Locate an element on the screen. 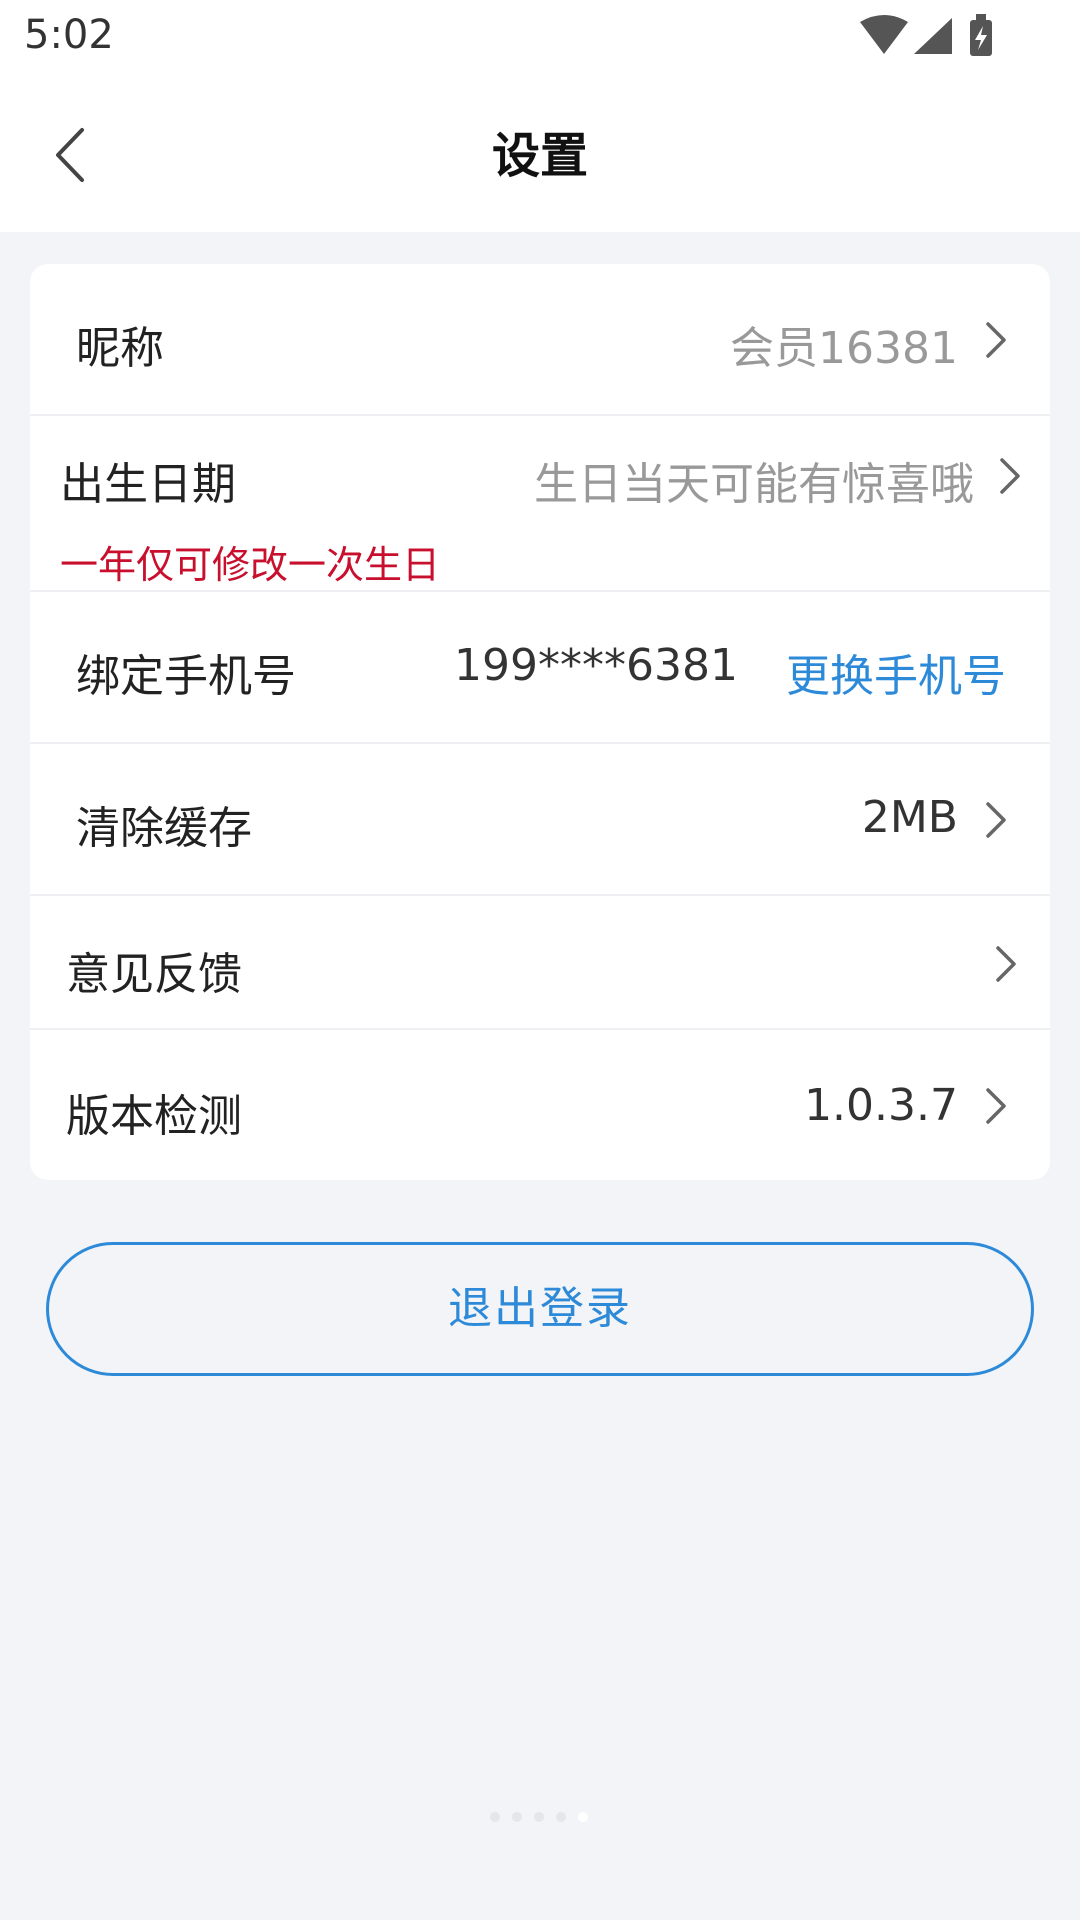 The width and height of the screenshot is (1080, 1920). change-phone-link: 更换手机号 is located at coordinates (896, 672).